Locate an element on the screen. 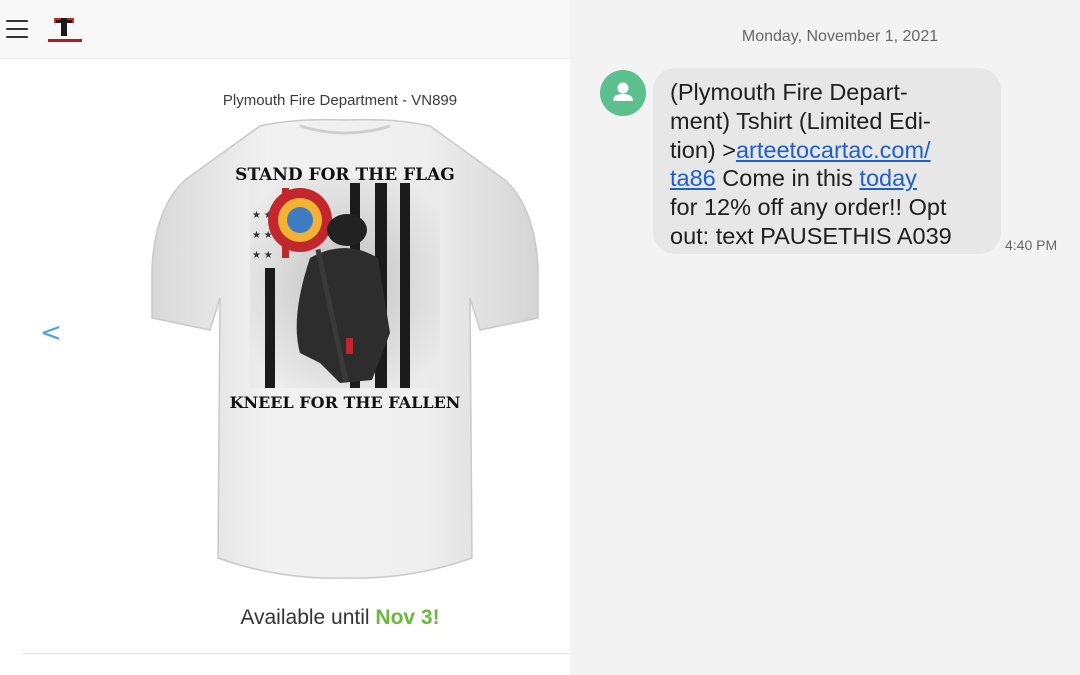  person-icon is located at coordinates (623, 91).